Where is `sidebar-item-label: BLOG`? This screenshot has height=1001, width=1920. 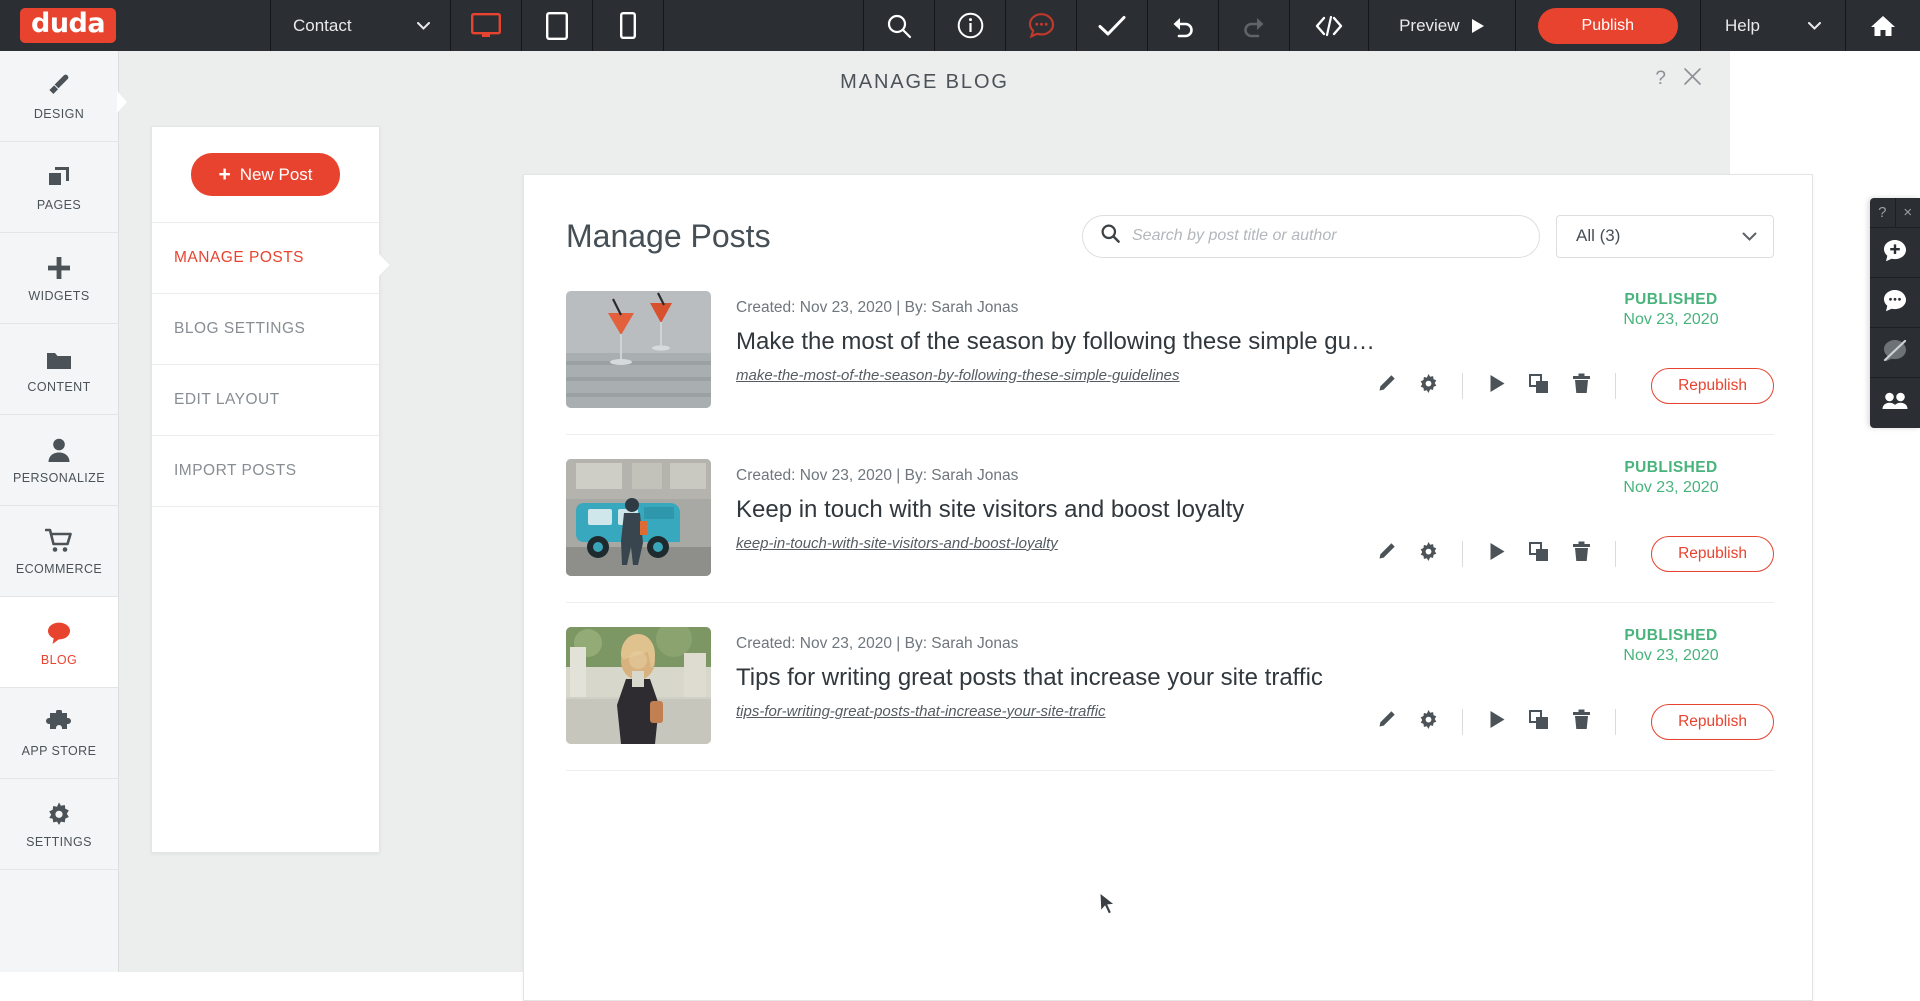
sidebar-item-label: BLOG is located at coordinates (59, 660).